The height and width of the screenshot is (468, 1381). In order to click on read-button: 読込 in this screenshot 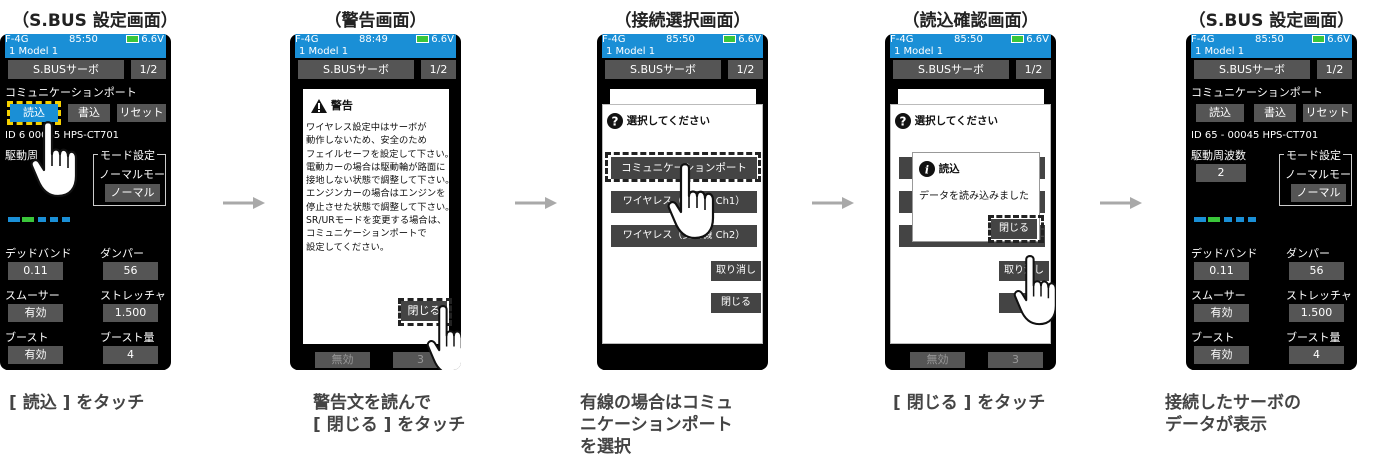, I will do `click(1220, 113)`.